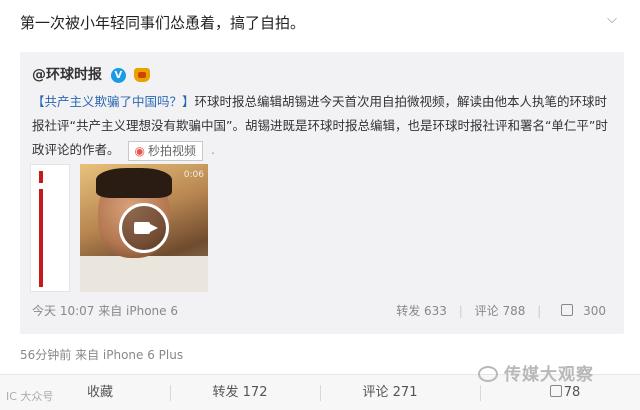  Describe the element at coordinates (67, 75) in the screenshot. I see `author-name: @环球时报` at that location.